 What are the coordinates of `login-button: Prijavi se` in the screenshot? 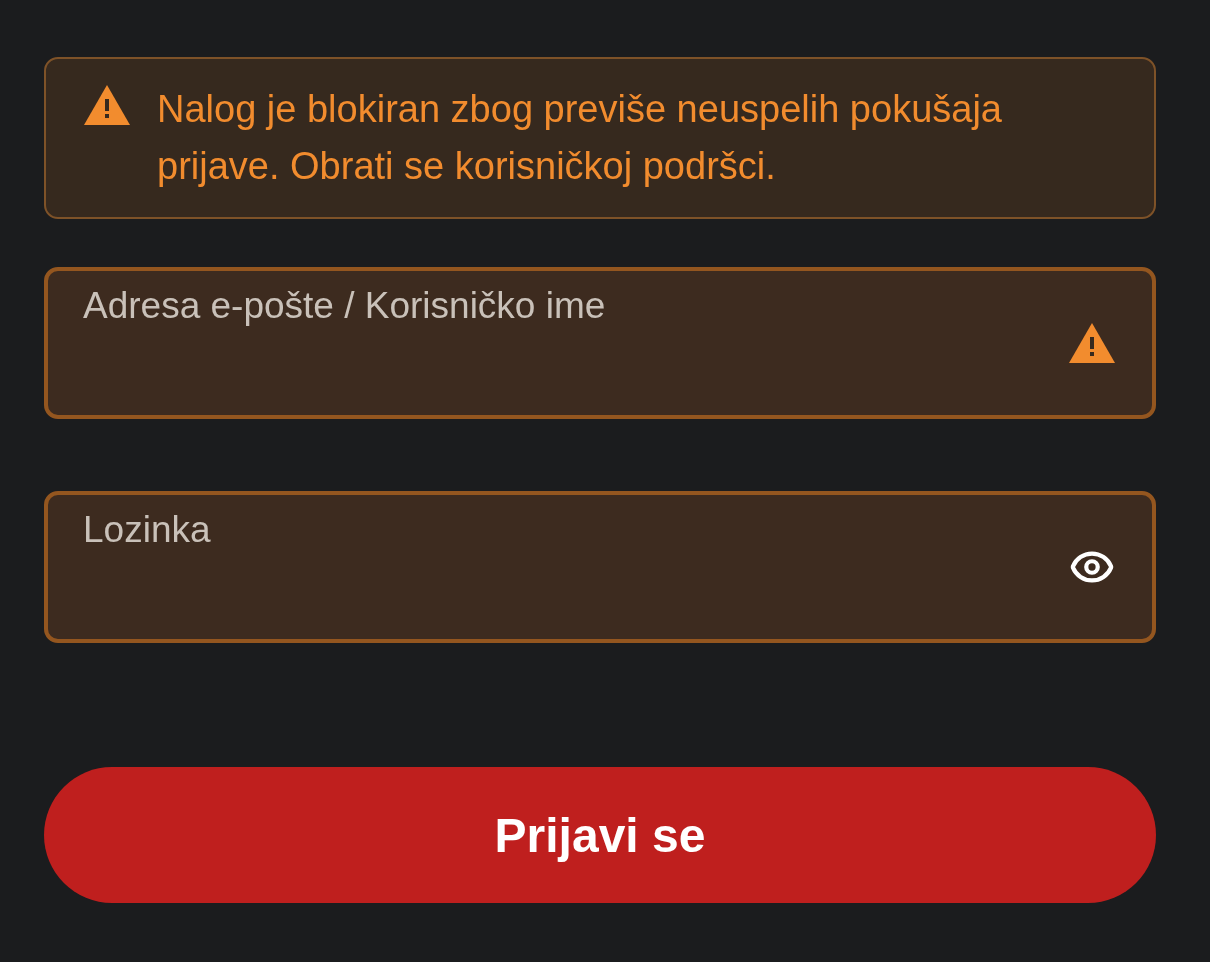 It's located at (600, 835).